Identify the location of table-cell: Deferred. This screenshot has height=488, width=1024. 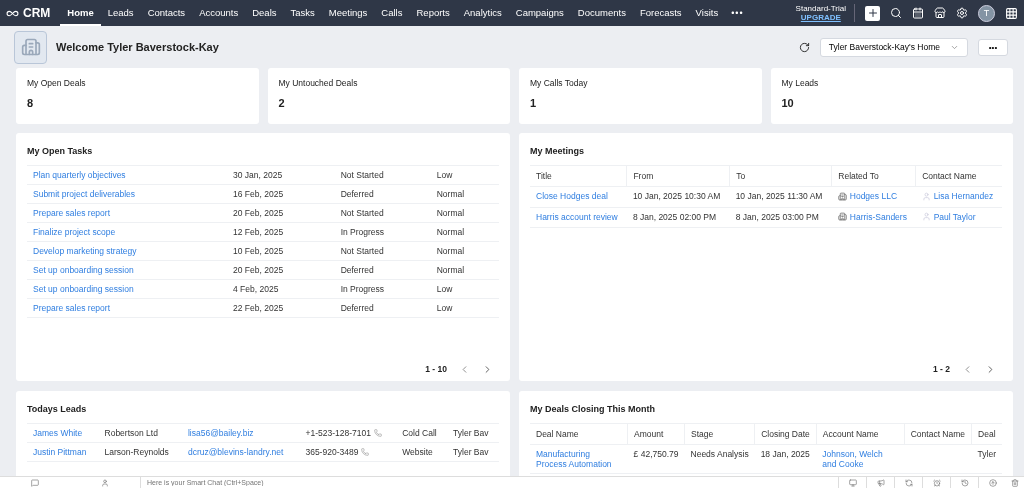
(382, 308).